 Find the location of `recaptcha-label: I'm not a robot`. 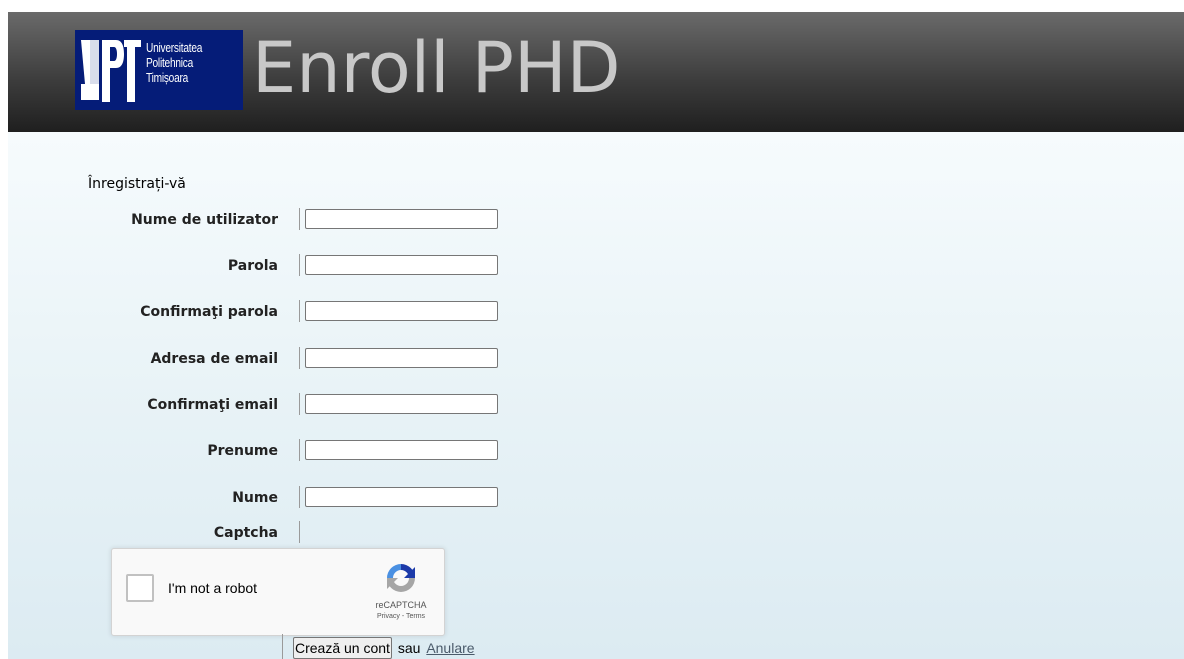

recaptcha-label: I'm not a robot is located at coordinates (213, 588).